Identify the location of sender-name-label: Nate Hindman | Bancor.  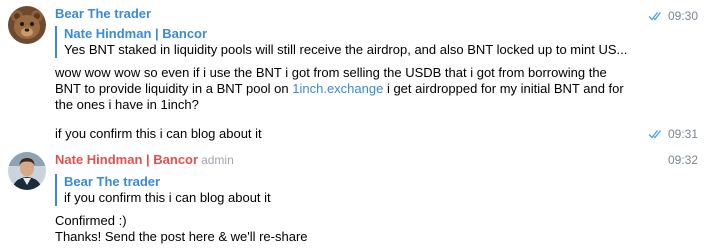
(126, 159).